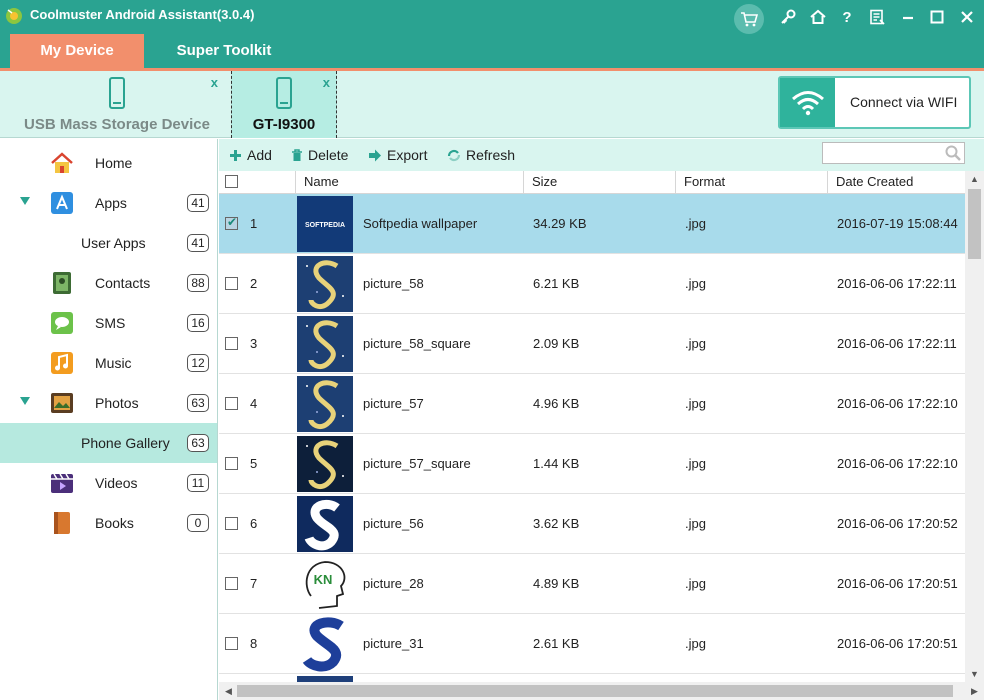 Image resolution: width=984 pixels, height=700 pixels. I want to click on music-icon, so click(62, 363).